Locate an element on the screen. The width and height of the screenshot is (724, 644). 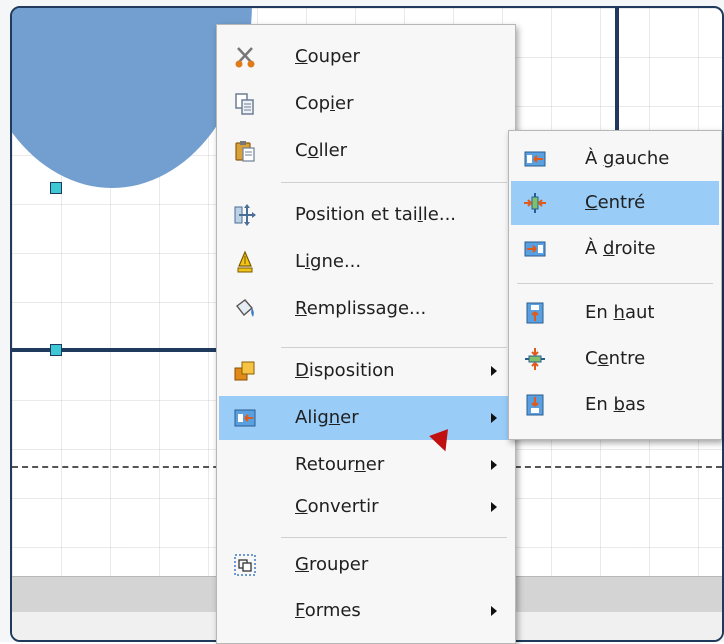
submenu-item-align-left: À gauche is located at coordinates (615, 159).